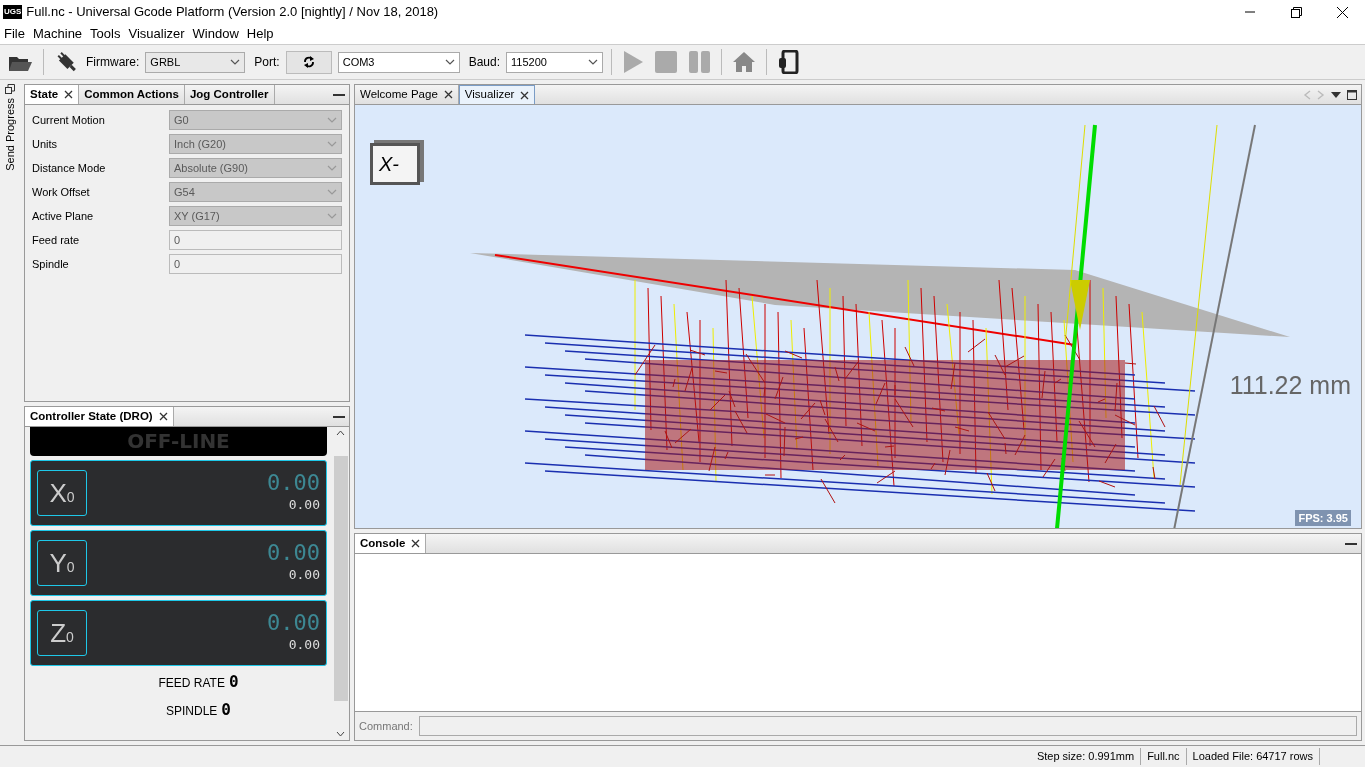  I want to click on dropdown-value: XY (G17), so click(197, 216).